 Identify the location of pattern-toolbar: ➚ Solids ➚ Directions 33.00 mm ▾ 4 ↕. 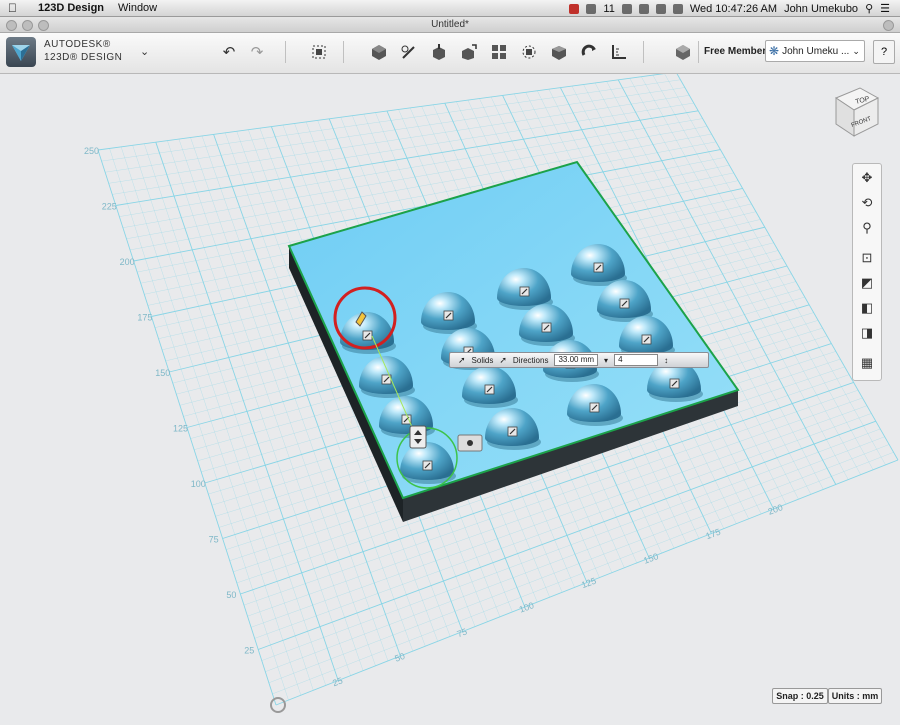
(579, 360).